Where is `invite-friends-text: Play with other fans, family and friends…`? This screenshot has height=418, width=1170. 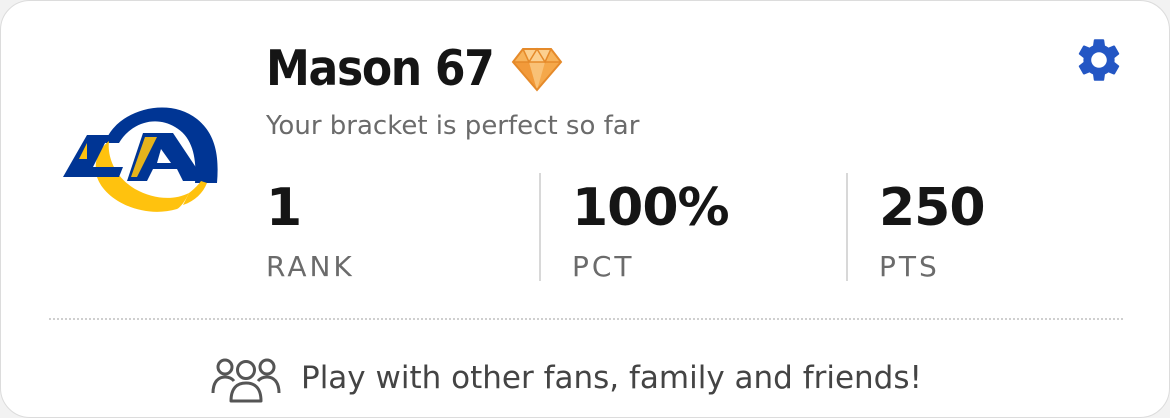
invite-friends-text: Play with other fans, family and friends… is located at coordinates (611, 378).